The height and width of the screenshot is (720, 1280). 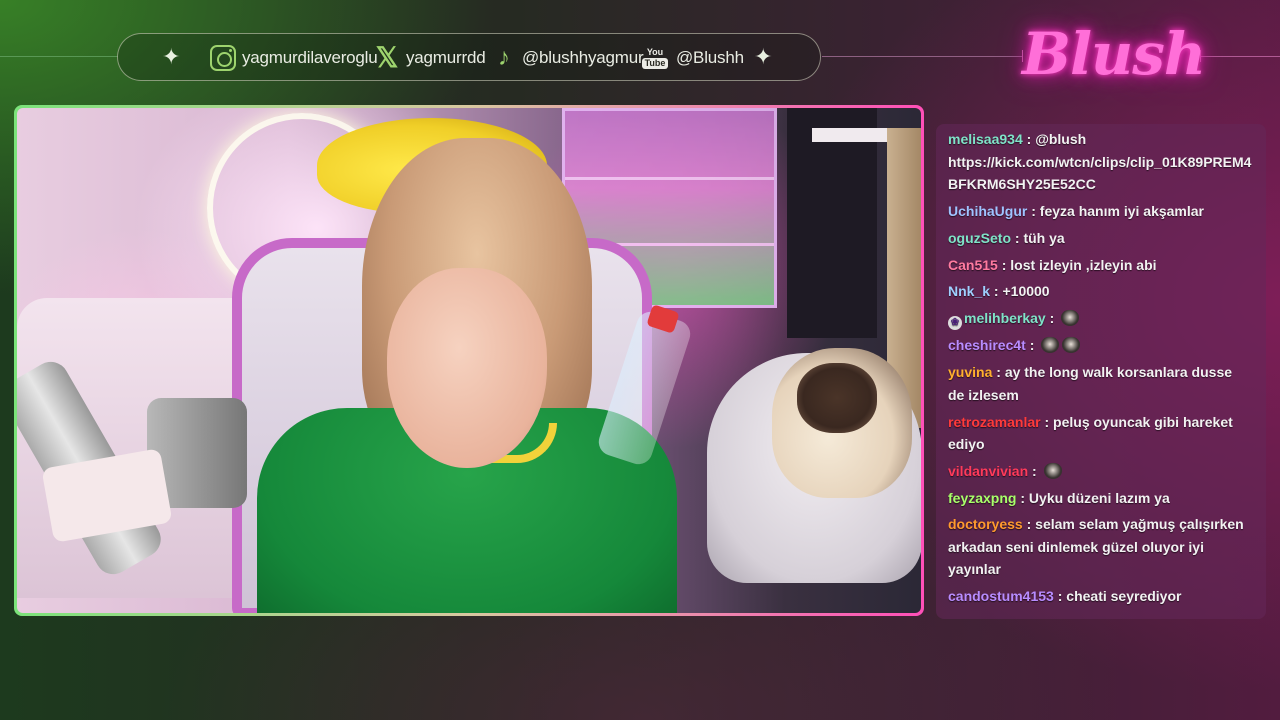 I want to click on chat-username: yuvina, so click(x=970, y=372).